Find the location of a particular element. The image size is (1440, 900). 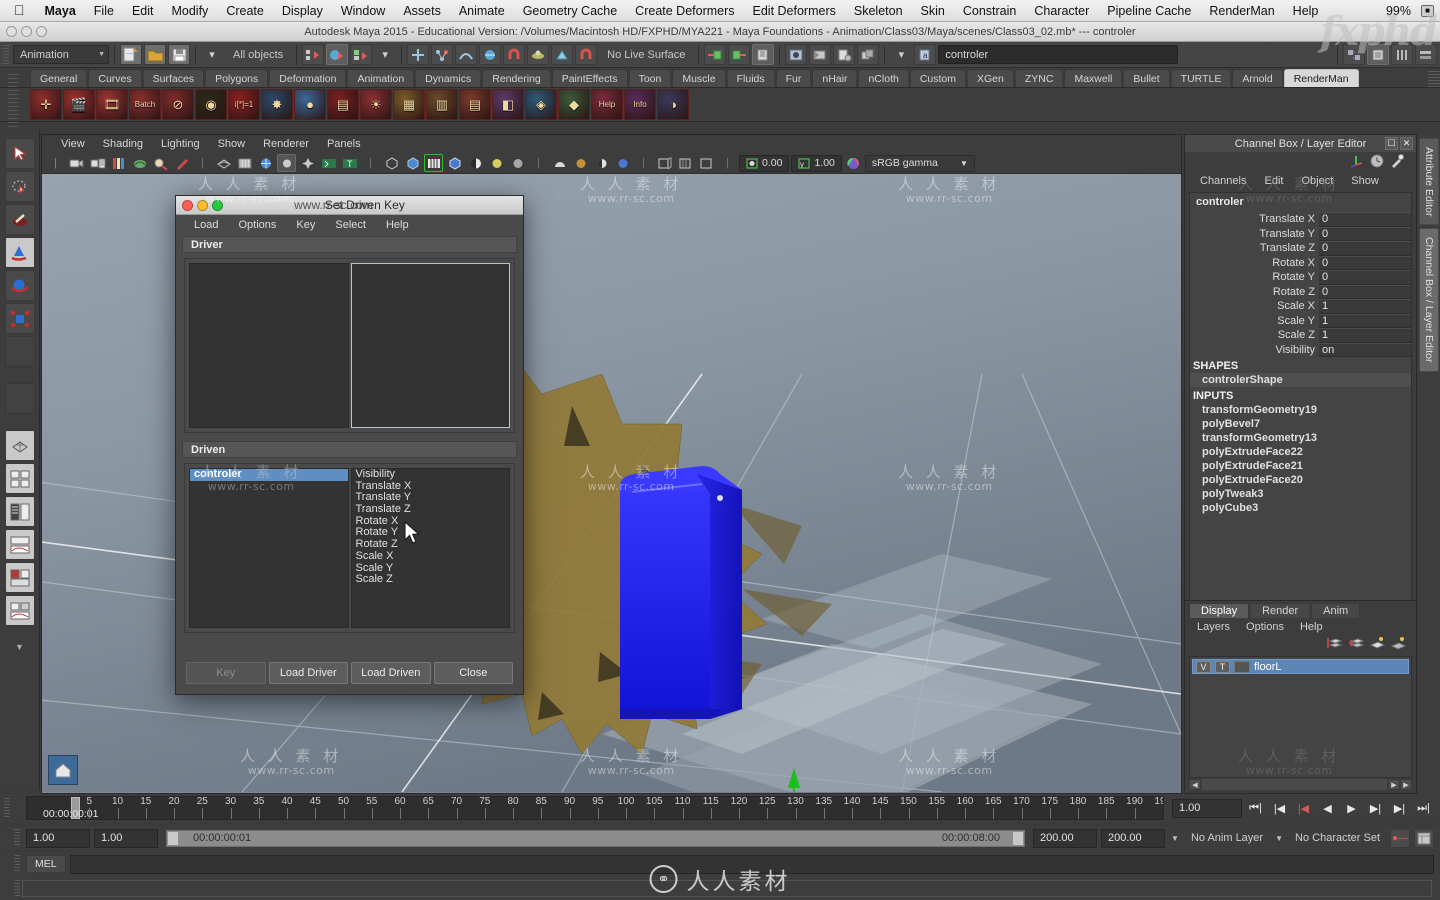

shelf-tab-curves: Curves is located at coordinates (115, 78).